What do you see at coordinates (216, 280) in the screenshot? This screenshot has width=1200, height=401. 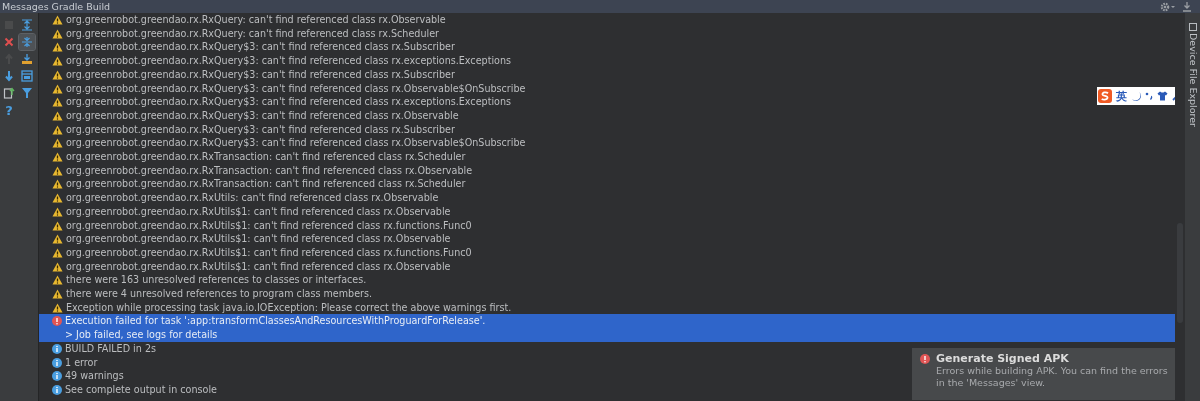 I see `message-text: there were 163 unresolved references to classes or interfaces.` at bounding box center [216, 280].